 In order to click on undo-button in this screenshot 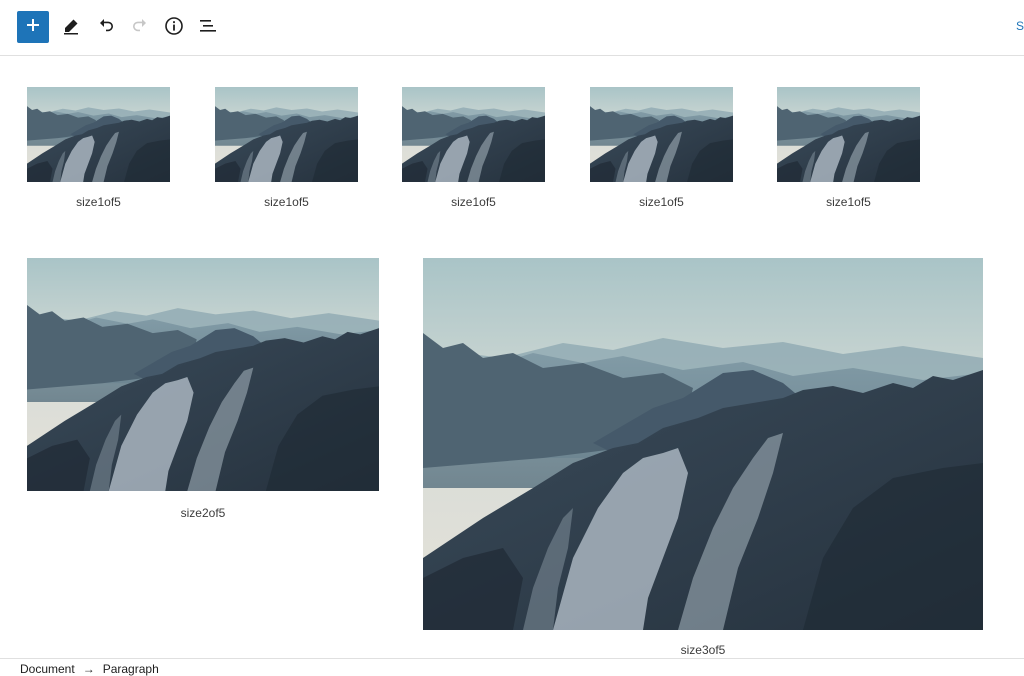, I will do `click(106, 28)`.